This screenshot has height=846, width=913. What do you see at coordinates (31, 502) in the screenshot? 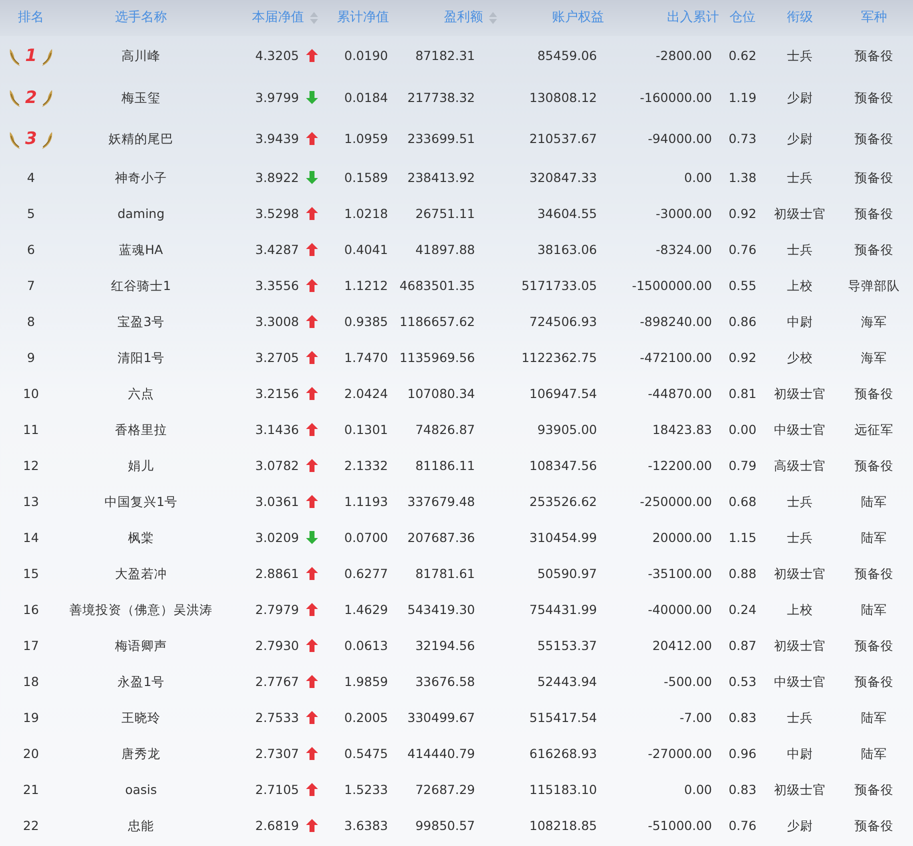
I see `rank-number: 13` at bounding box center [31, 502].